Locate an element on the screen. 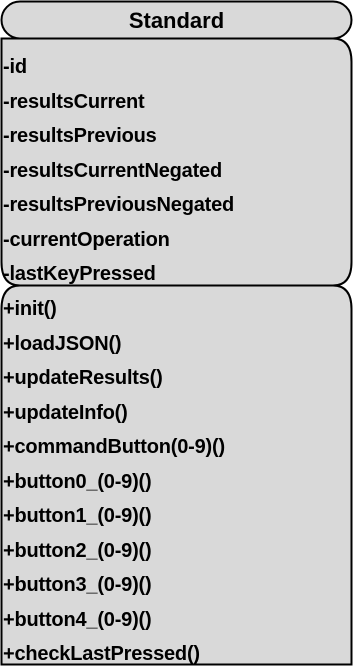 This screenshot has width=353, height=672. method-item: +button0_(0-9)() is located at coordinates (77, 481).